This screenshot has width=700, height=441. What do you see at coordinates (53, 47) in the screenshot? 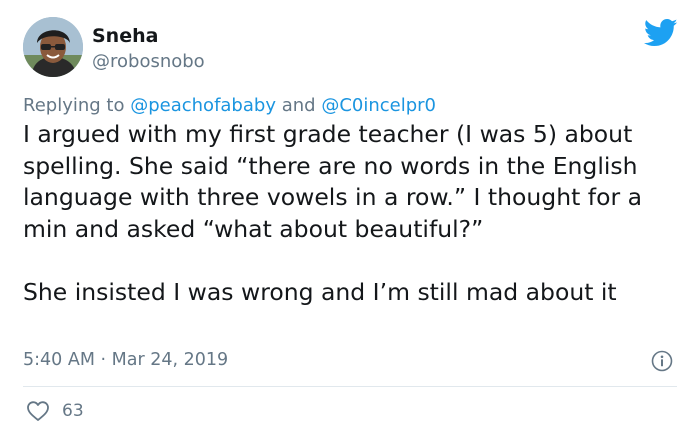
I see `avatar` at bounding box center [53, 47].